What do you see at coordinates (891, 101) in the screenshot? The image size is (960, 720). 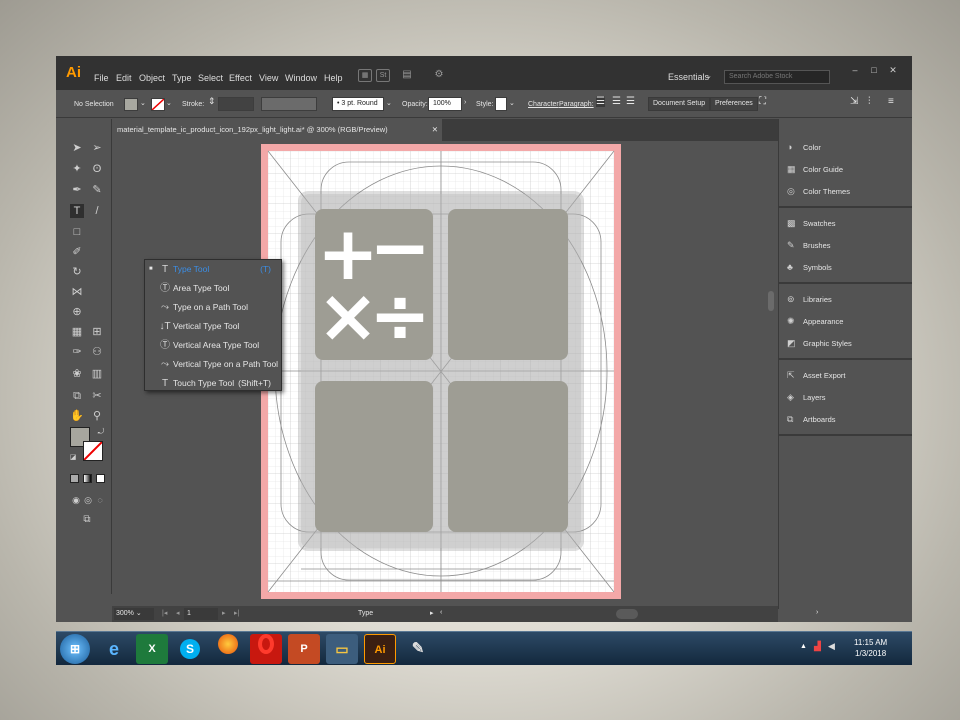 I see `panel-menu-icon: ≡` at bounding box center [891, 101].